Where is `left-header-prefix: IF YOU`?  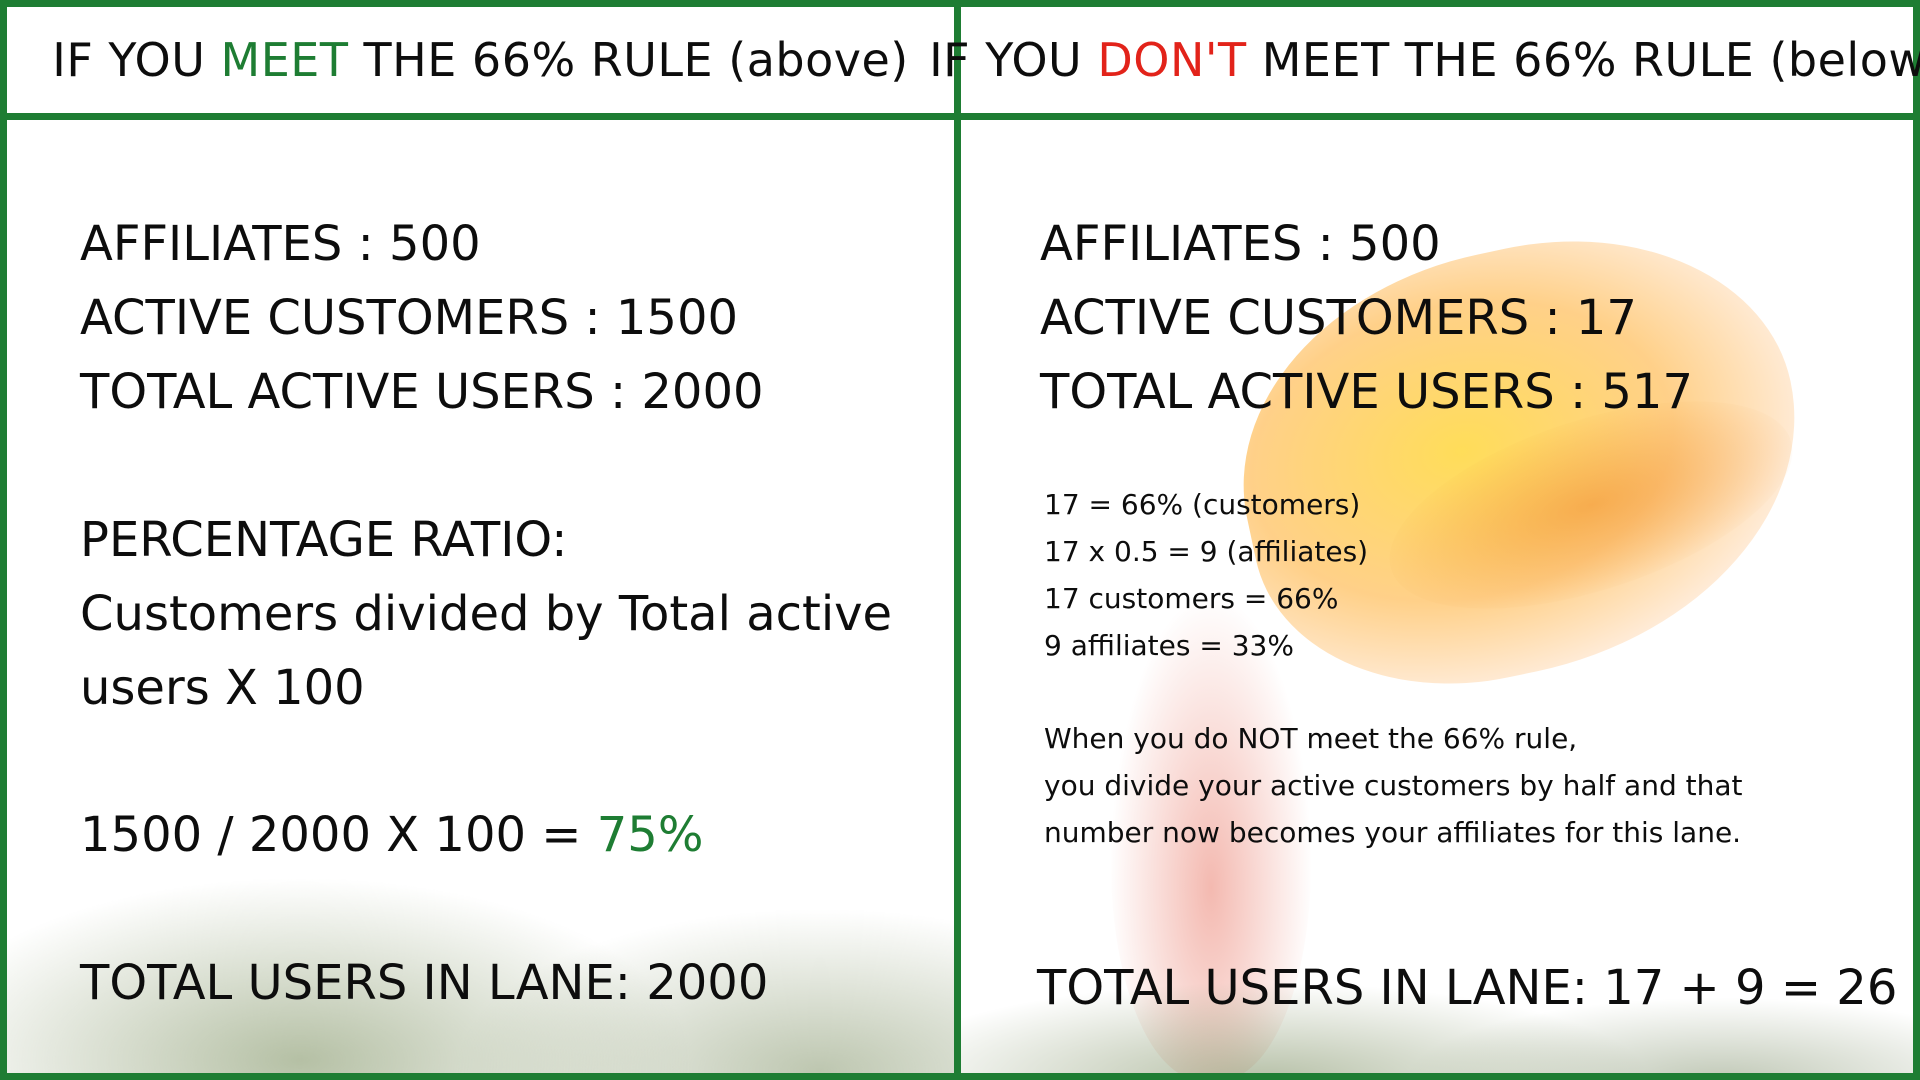
left-header-prefix: IF YOU is located at coordinates (136, 60).